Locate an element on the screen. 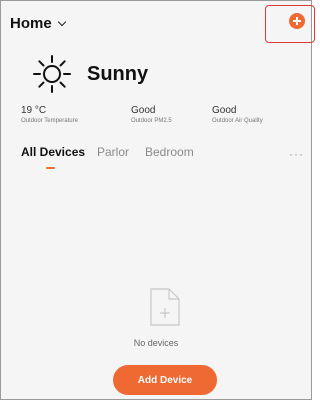  stat-label: Outdoor Air Quality is located at coordinates (237, 121).